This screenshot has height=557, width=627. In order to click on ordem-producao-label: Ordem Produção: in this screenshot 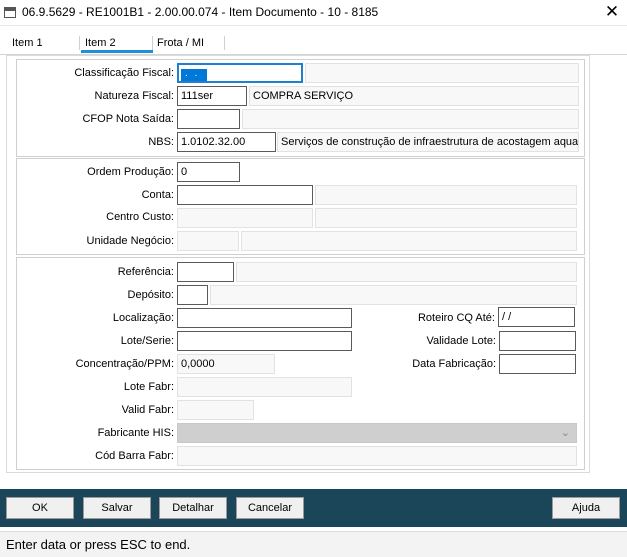, I will do `click(130, 172)`.